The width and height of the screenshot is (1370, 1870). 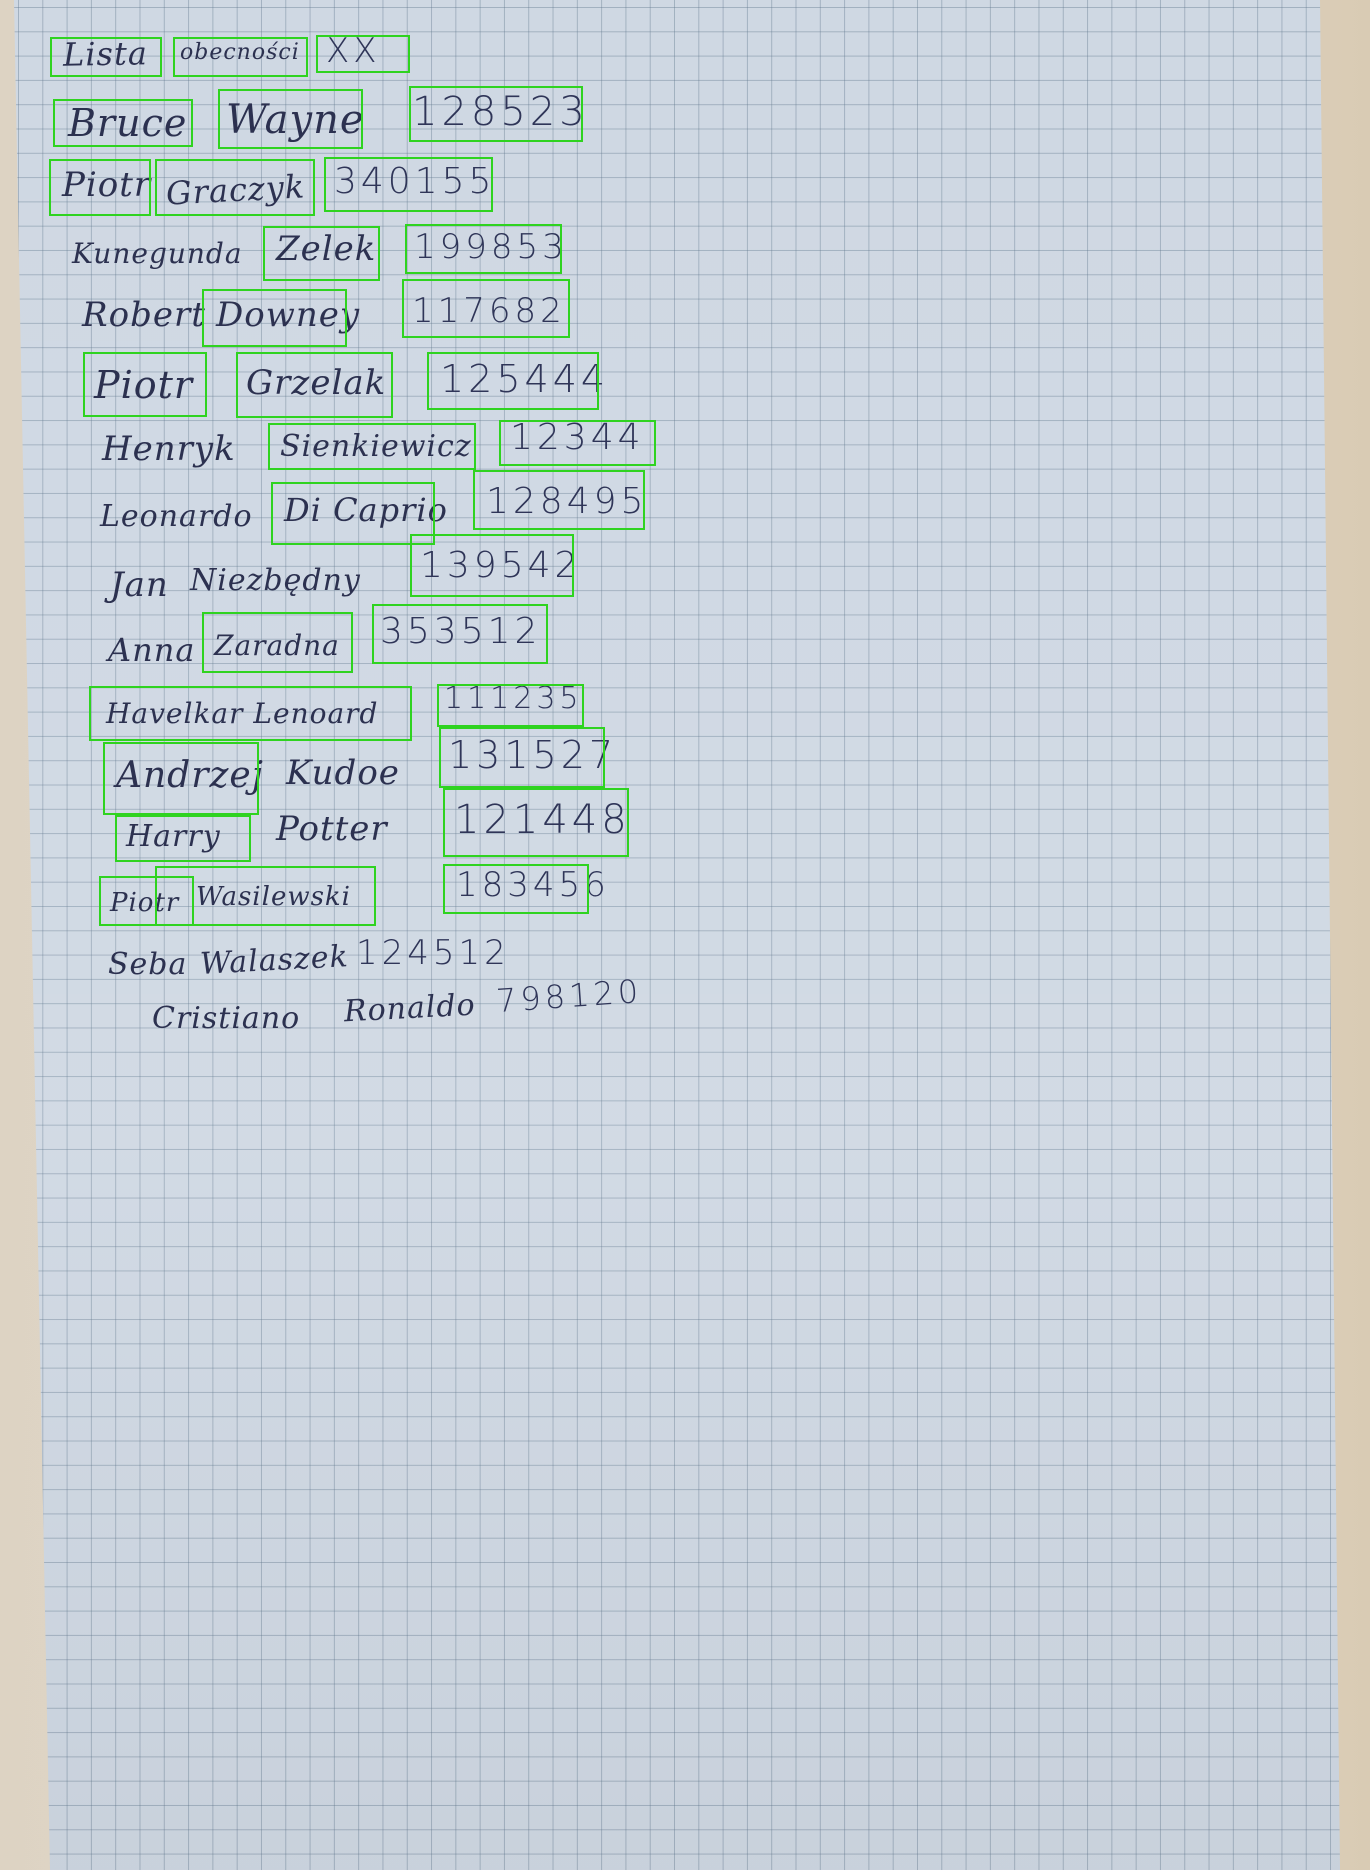 What do you see at coordinates (332, 829) in the screenshot?
I see `last-name: Potter` at bounding box center [332, 829].